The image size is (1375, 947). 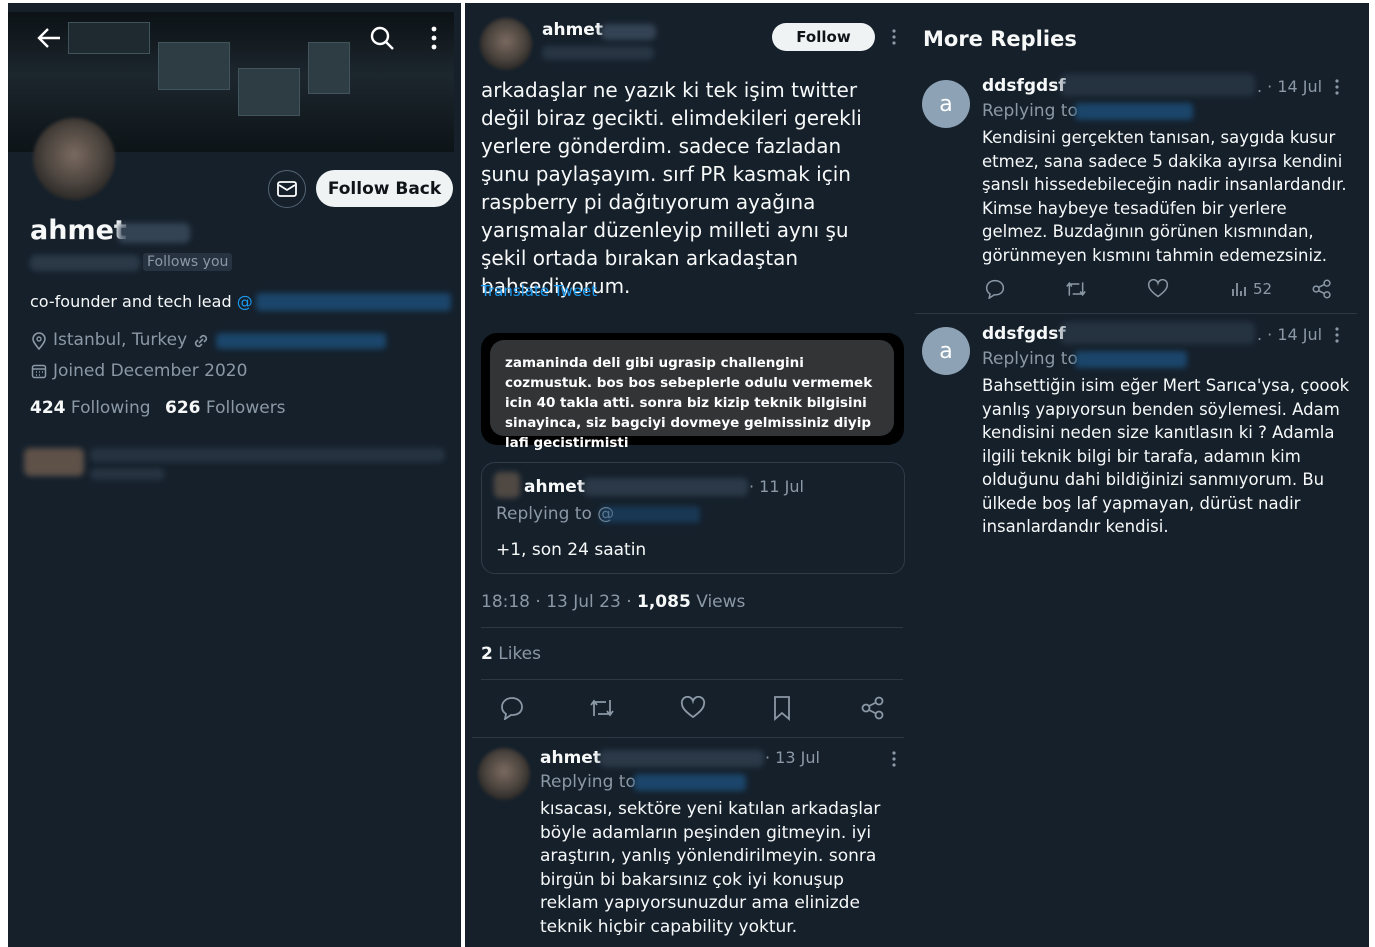 I want to click on location-icon, so click(x=39, y=341).